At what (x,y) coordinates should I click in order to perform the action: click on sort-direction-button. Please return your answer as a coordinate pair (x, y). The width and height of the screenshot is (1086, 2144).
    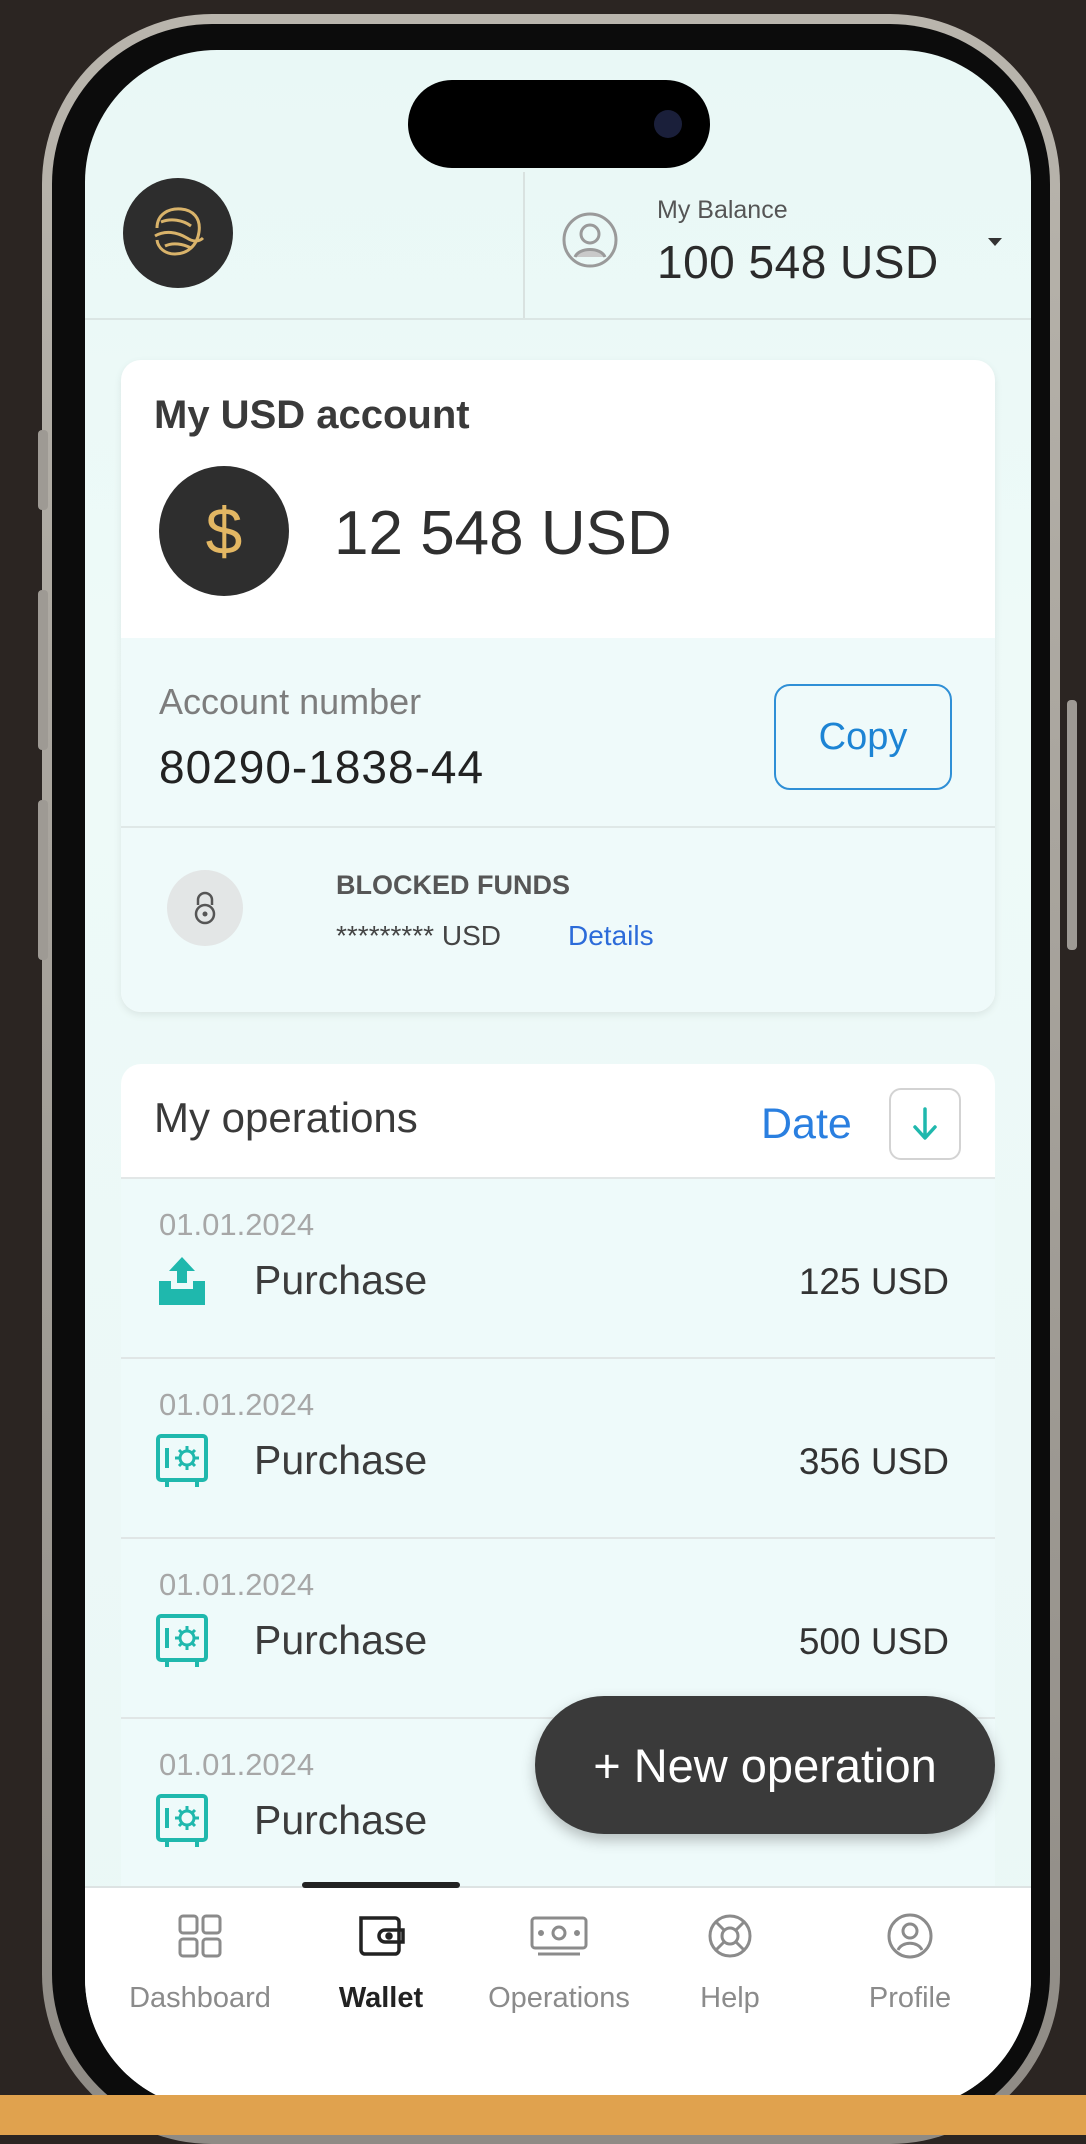
    Looking at the image, I should click on (925, 1124).